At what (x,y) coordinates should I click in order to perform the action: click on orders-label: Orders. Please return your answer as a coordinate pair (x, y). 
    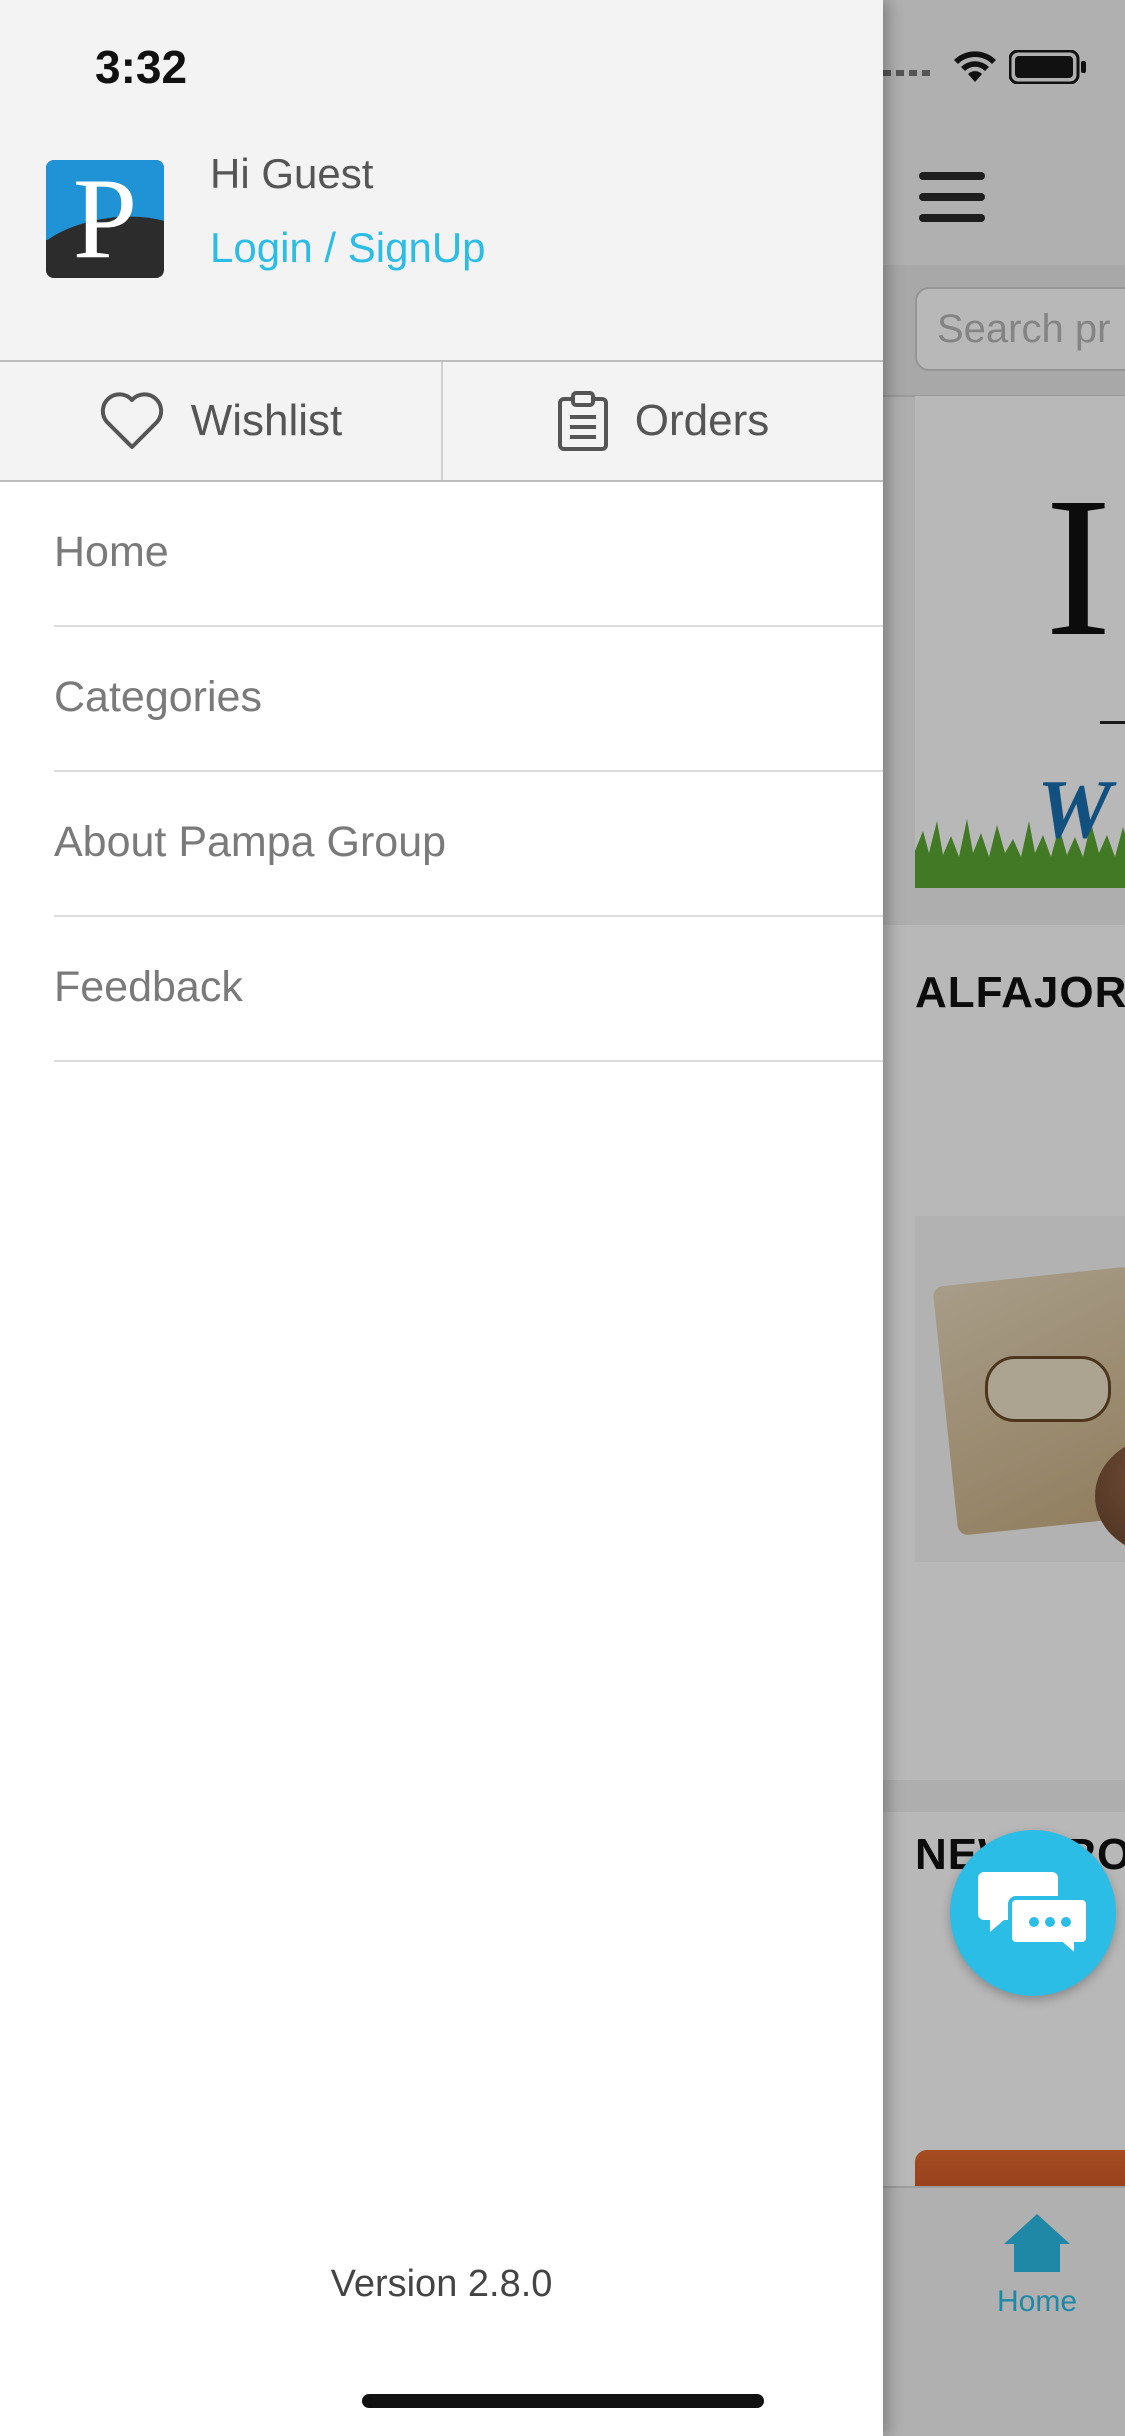
    Looking at the image, I should click on (702, 420).